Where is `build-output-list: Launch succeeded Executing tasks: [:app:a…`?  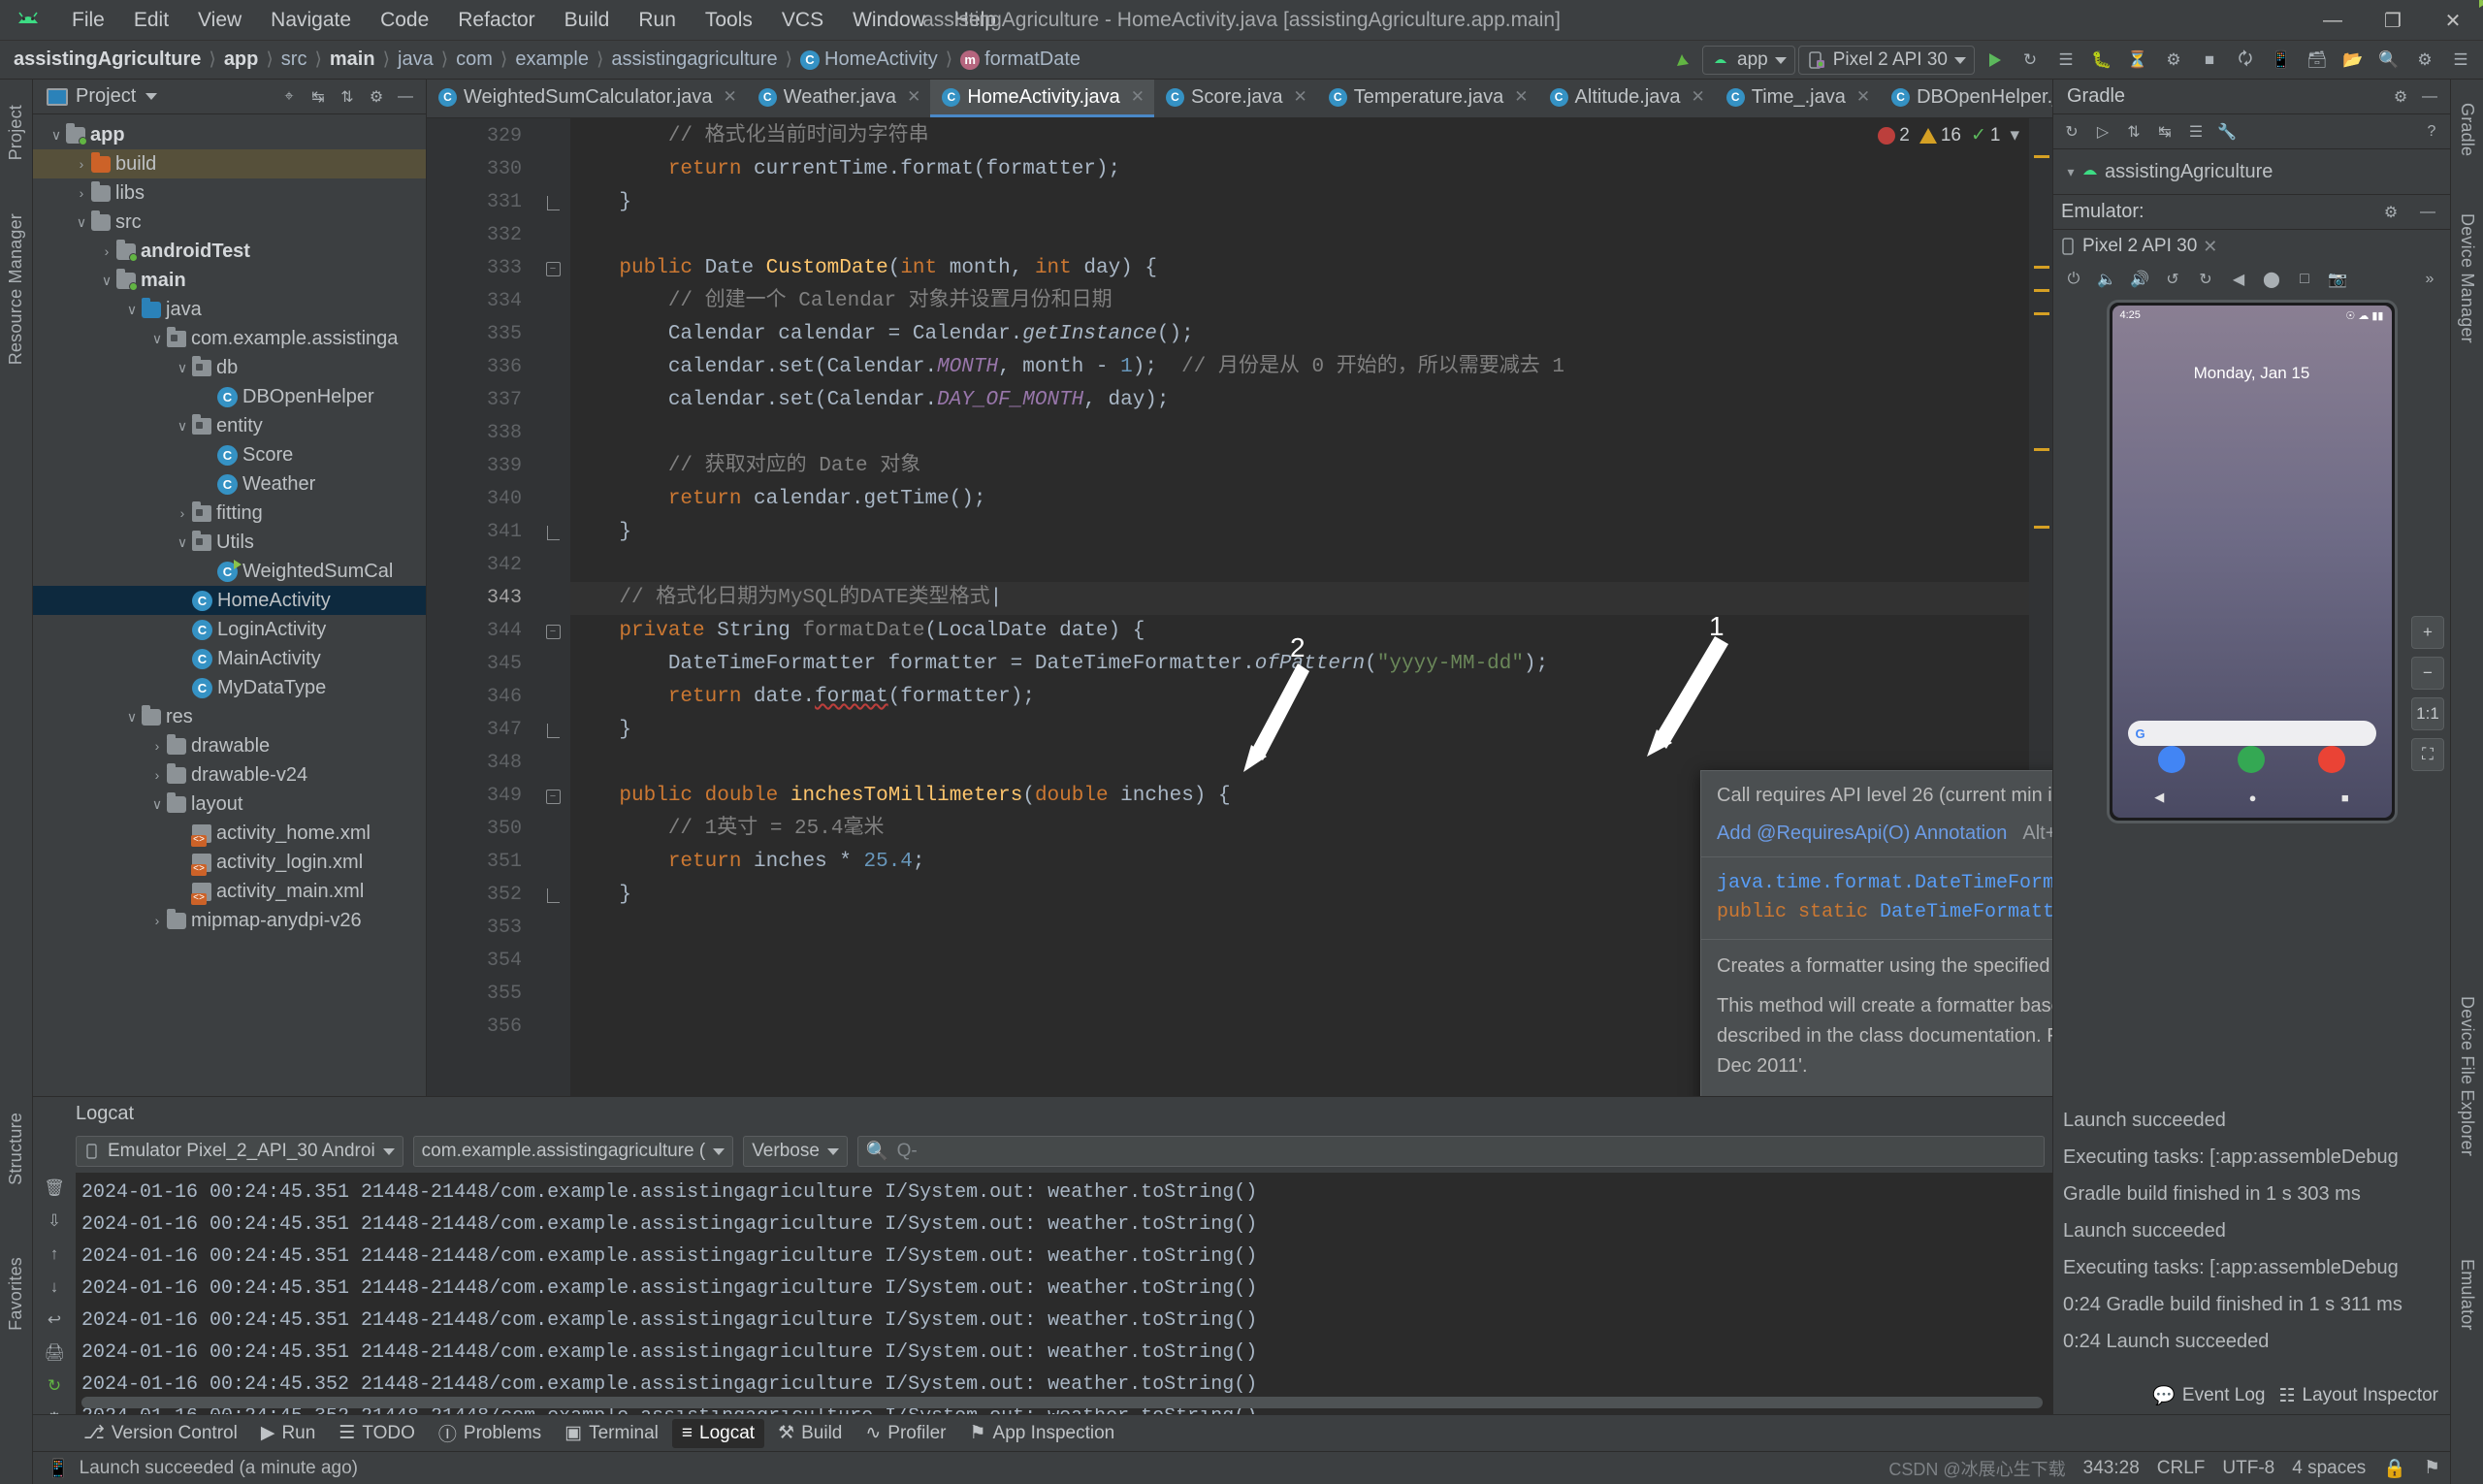
build-output-list: Launch succeeded Executing tasks: [:app:a… is located at coordinates (2252, 1236).